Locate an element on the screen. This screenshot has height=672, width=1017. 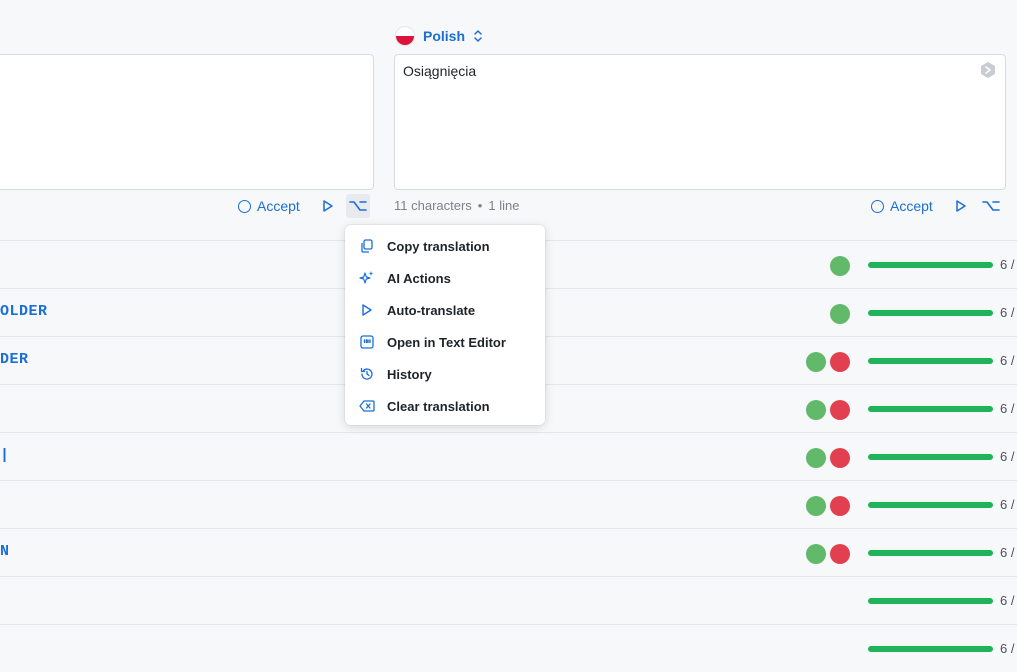
menu-item-label: Auto-translate is located at coordinates (431, 310).